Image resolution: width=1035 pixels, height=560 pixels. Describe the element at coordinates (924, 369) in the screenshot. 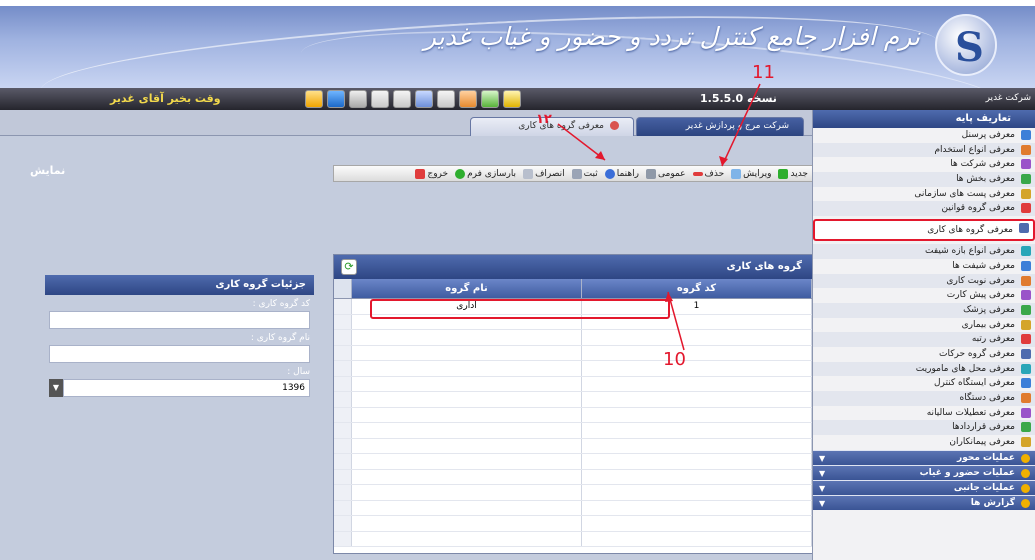

I see `sidebar-item: معرفی محل های ماموریت` at that location.